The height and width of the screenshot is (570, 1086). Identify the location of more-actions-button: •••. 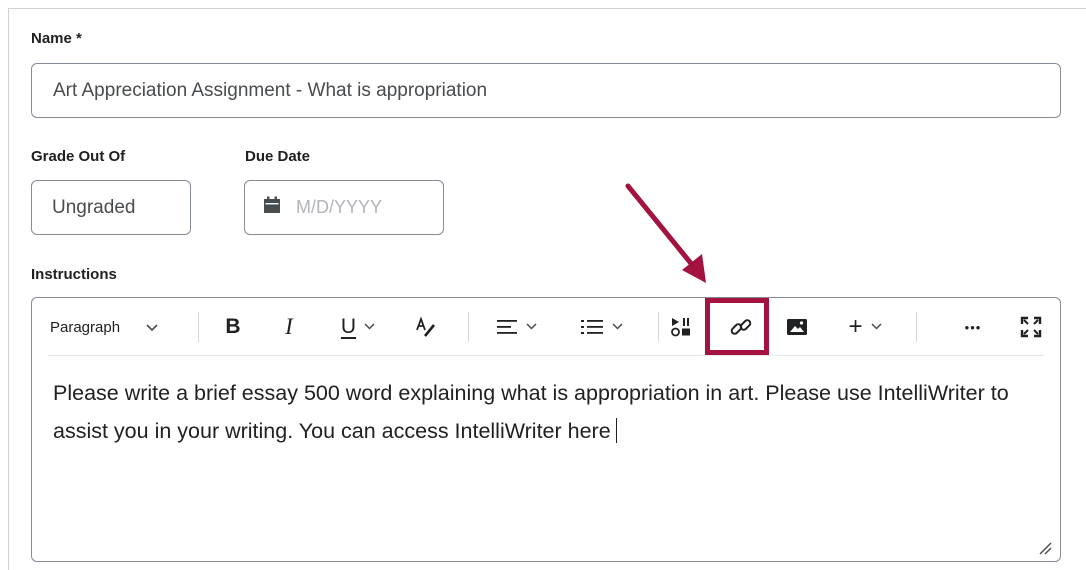
(973, 327).